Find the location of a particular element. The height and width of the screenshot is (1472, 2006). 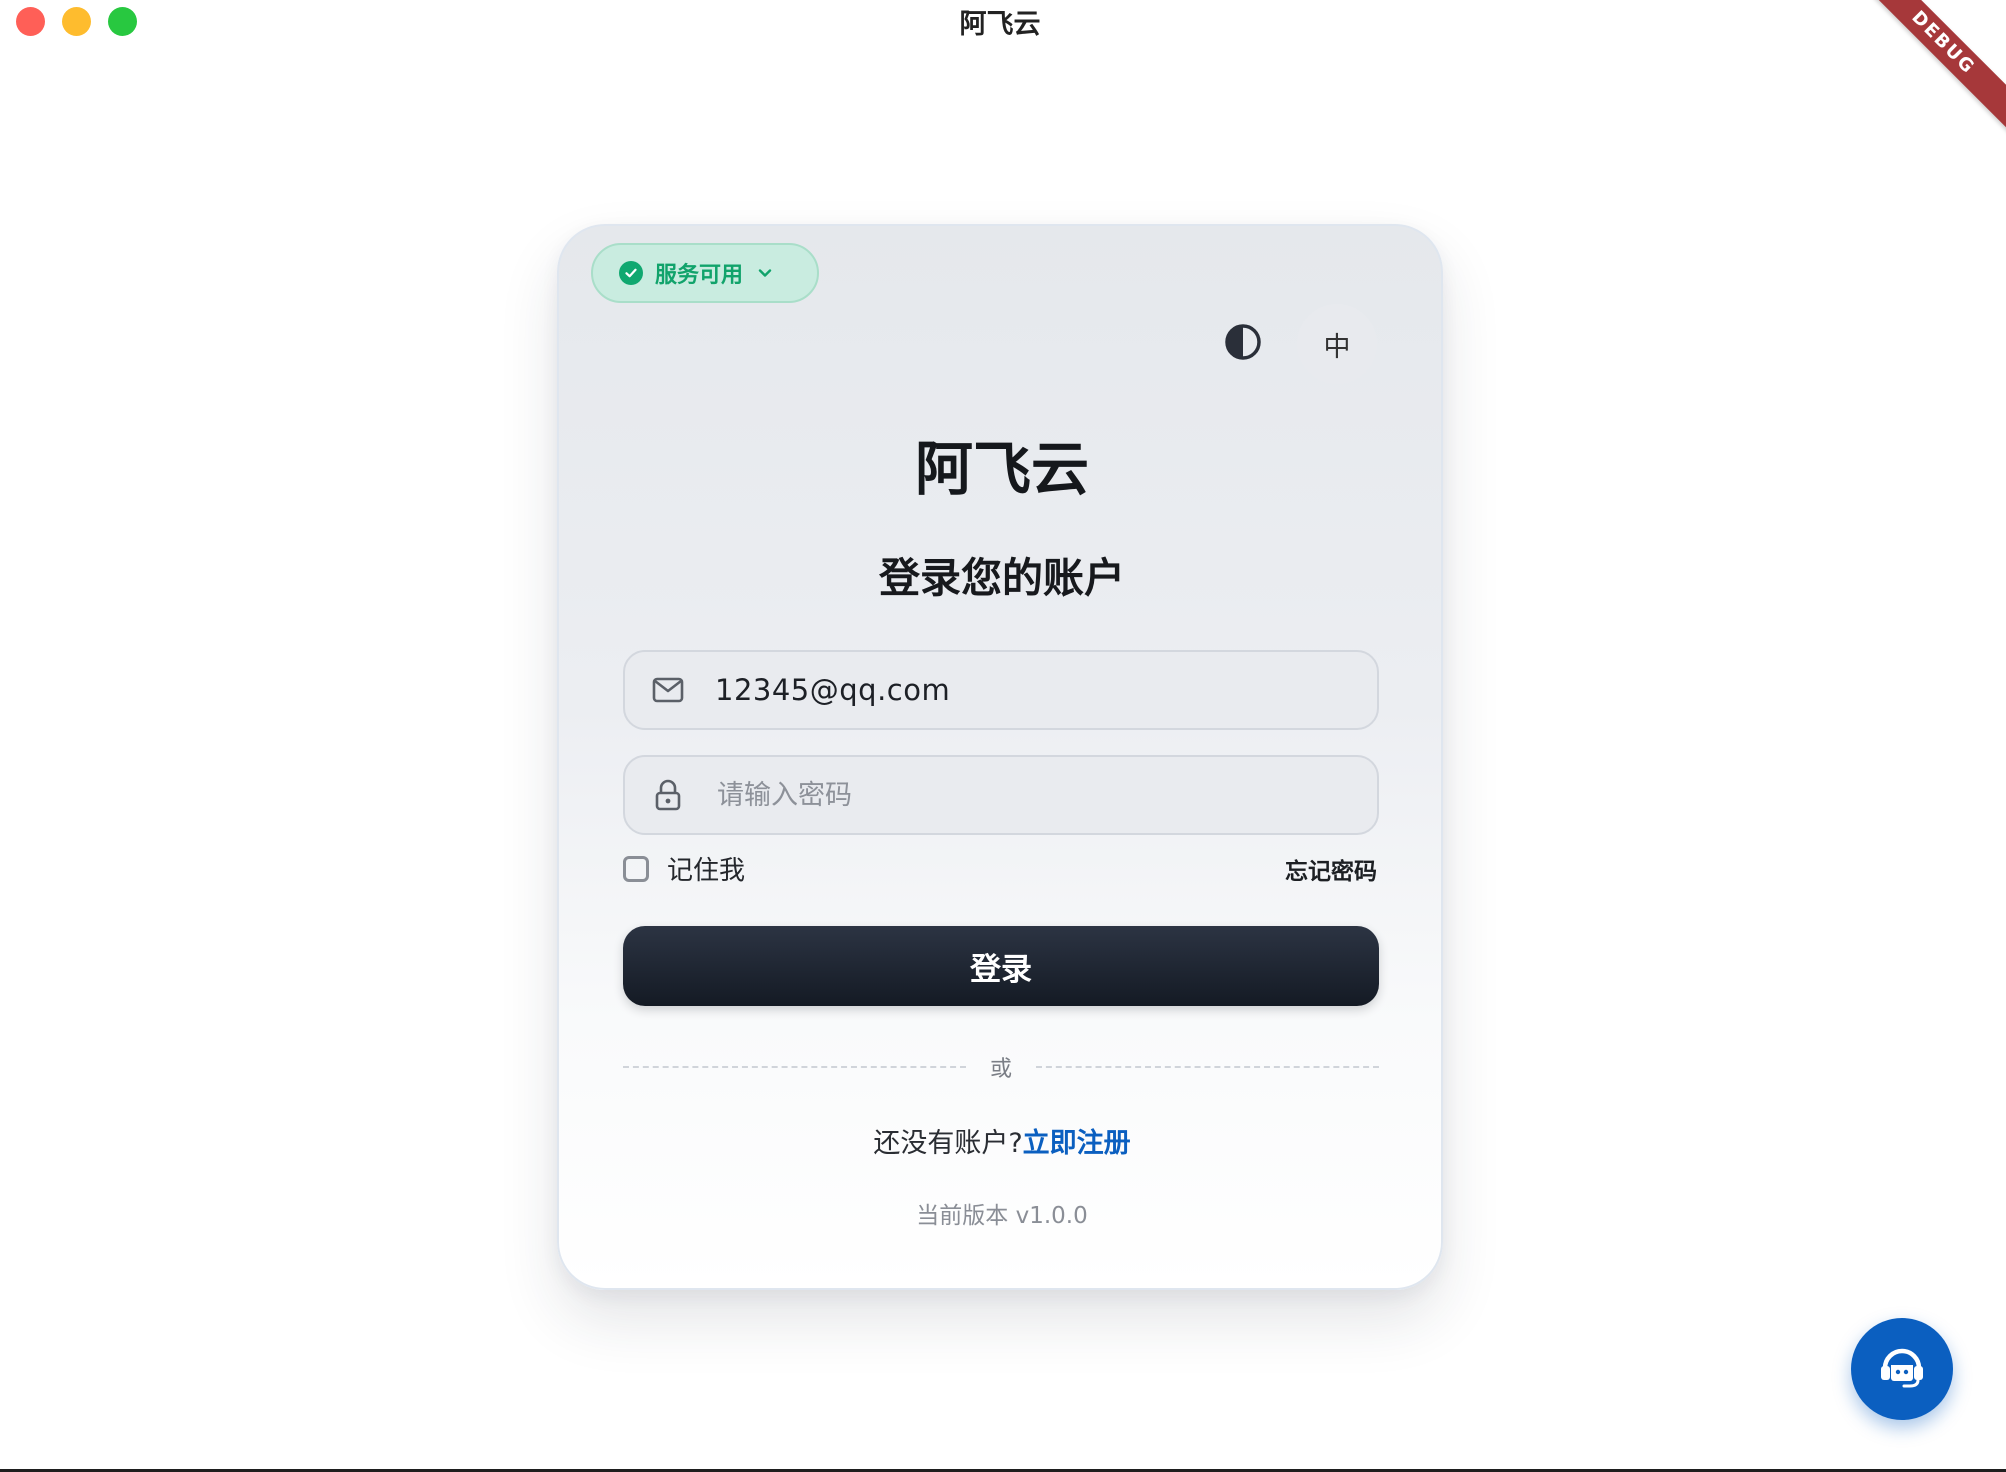

divider-line-left is located at coordinates (794, 1067).